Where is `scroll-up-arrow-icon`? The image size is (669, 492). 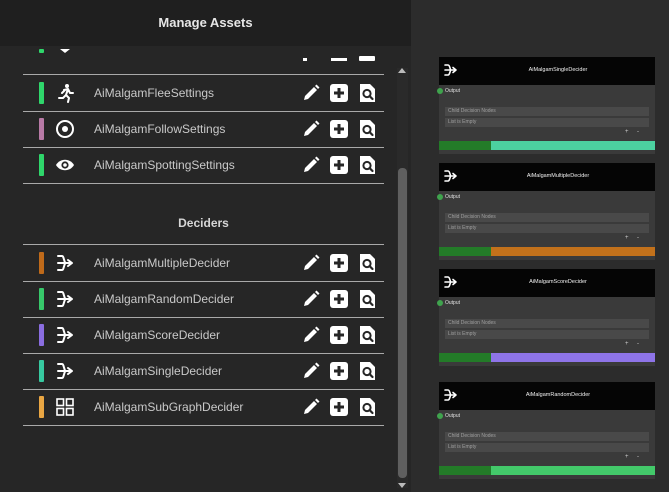
scroll-up-arrow-icon is located at coordinates (402, 70).